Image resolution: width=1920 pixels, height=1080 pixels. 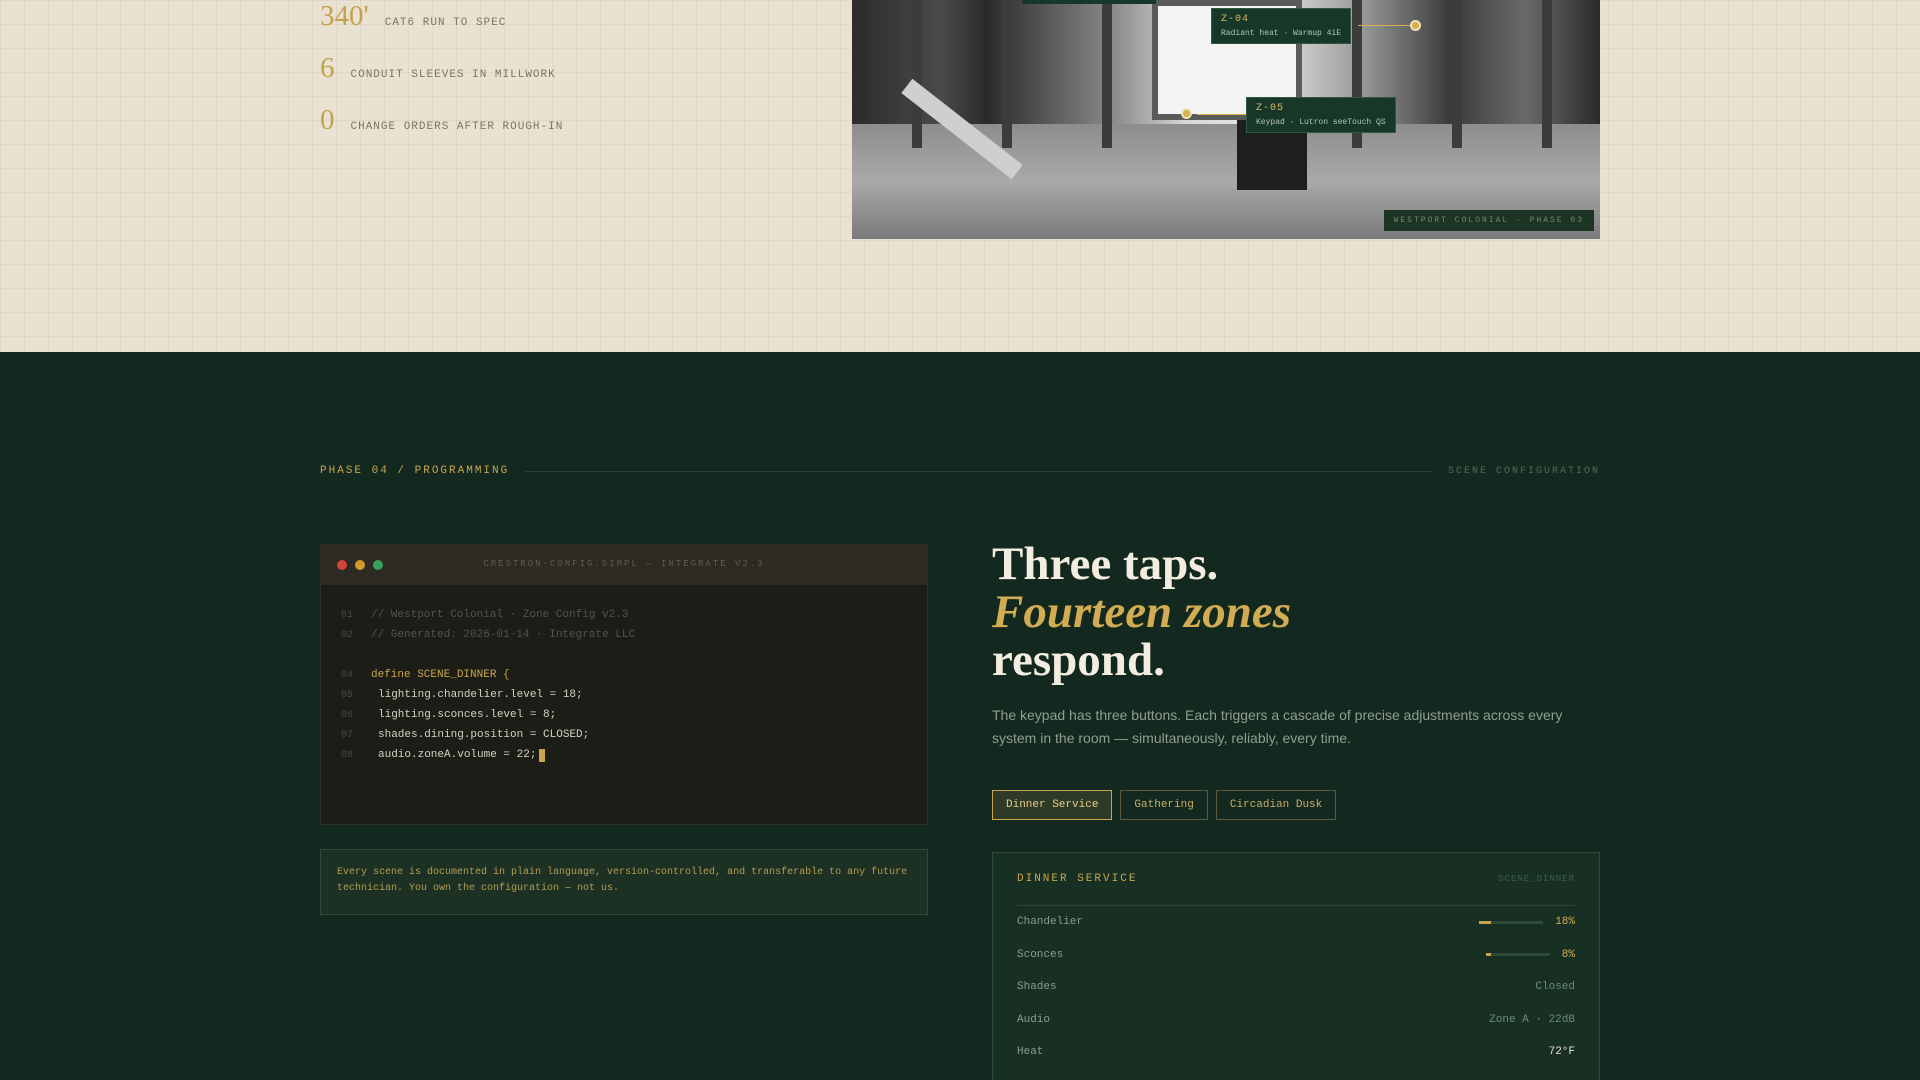 I want to click on tag-description: Keypad · Lutron seeTouch QS, so click(x=1321, y=122).